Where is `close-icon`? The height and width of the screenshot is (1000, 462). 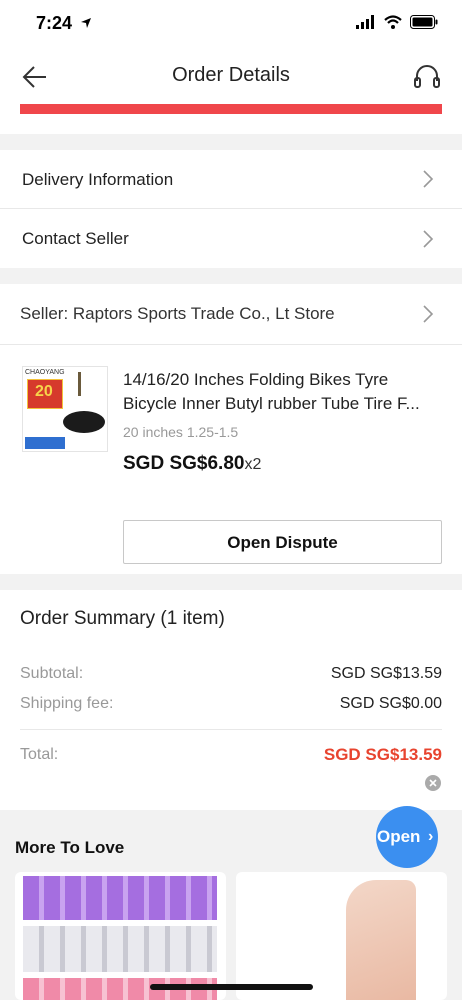 close-icon is located at coordinates (433, 783).